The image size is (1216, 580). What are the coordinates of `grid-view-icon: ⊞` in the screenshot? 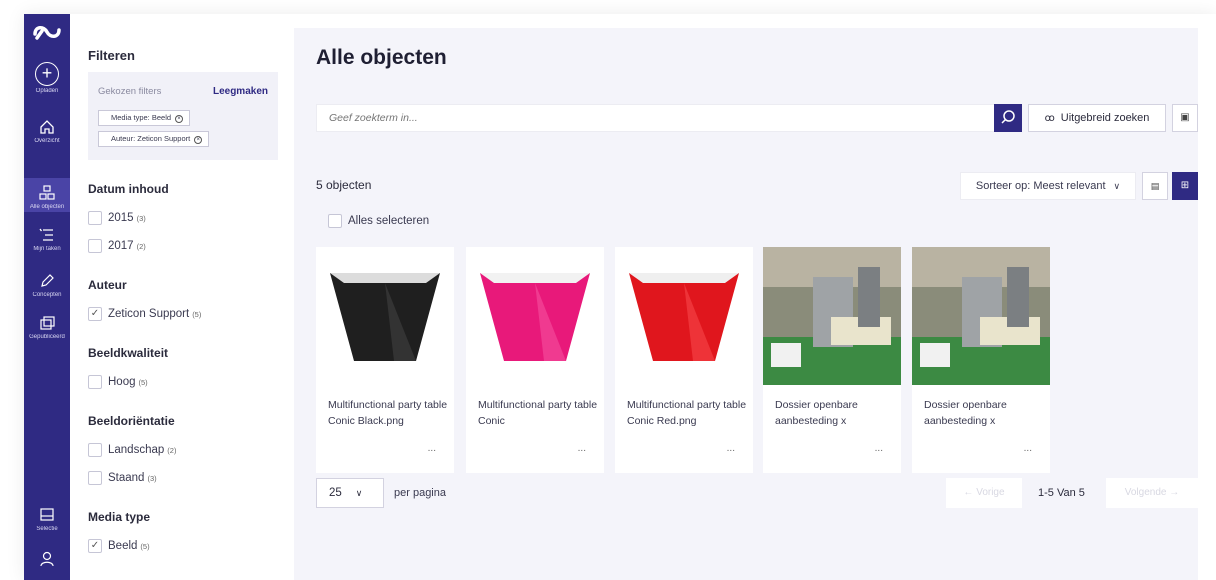 It's located at (1185, 185).